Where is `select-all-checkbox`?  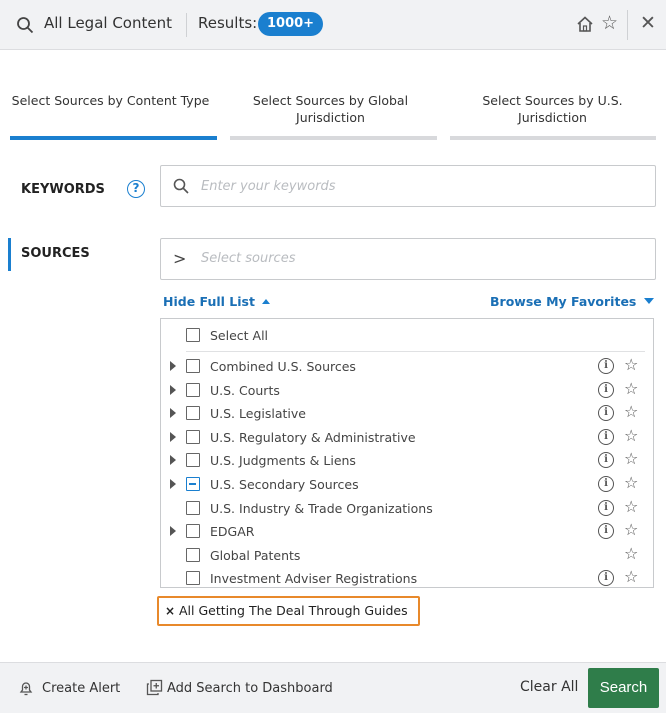
select-all-checkbox is located at coordinates (193, 335).